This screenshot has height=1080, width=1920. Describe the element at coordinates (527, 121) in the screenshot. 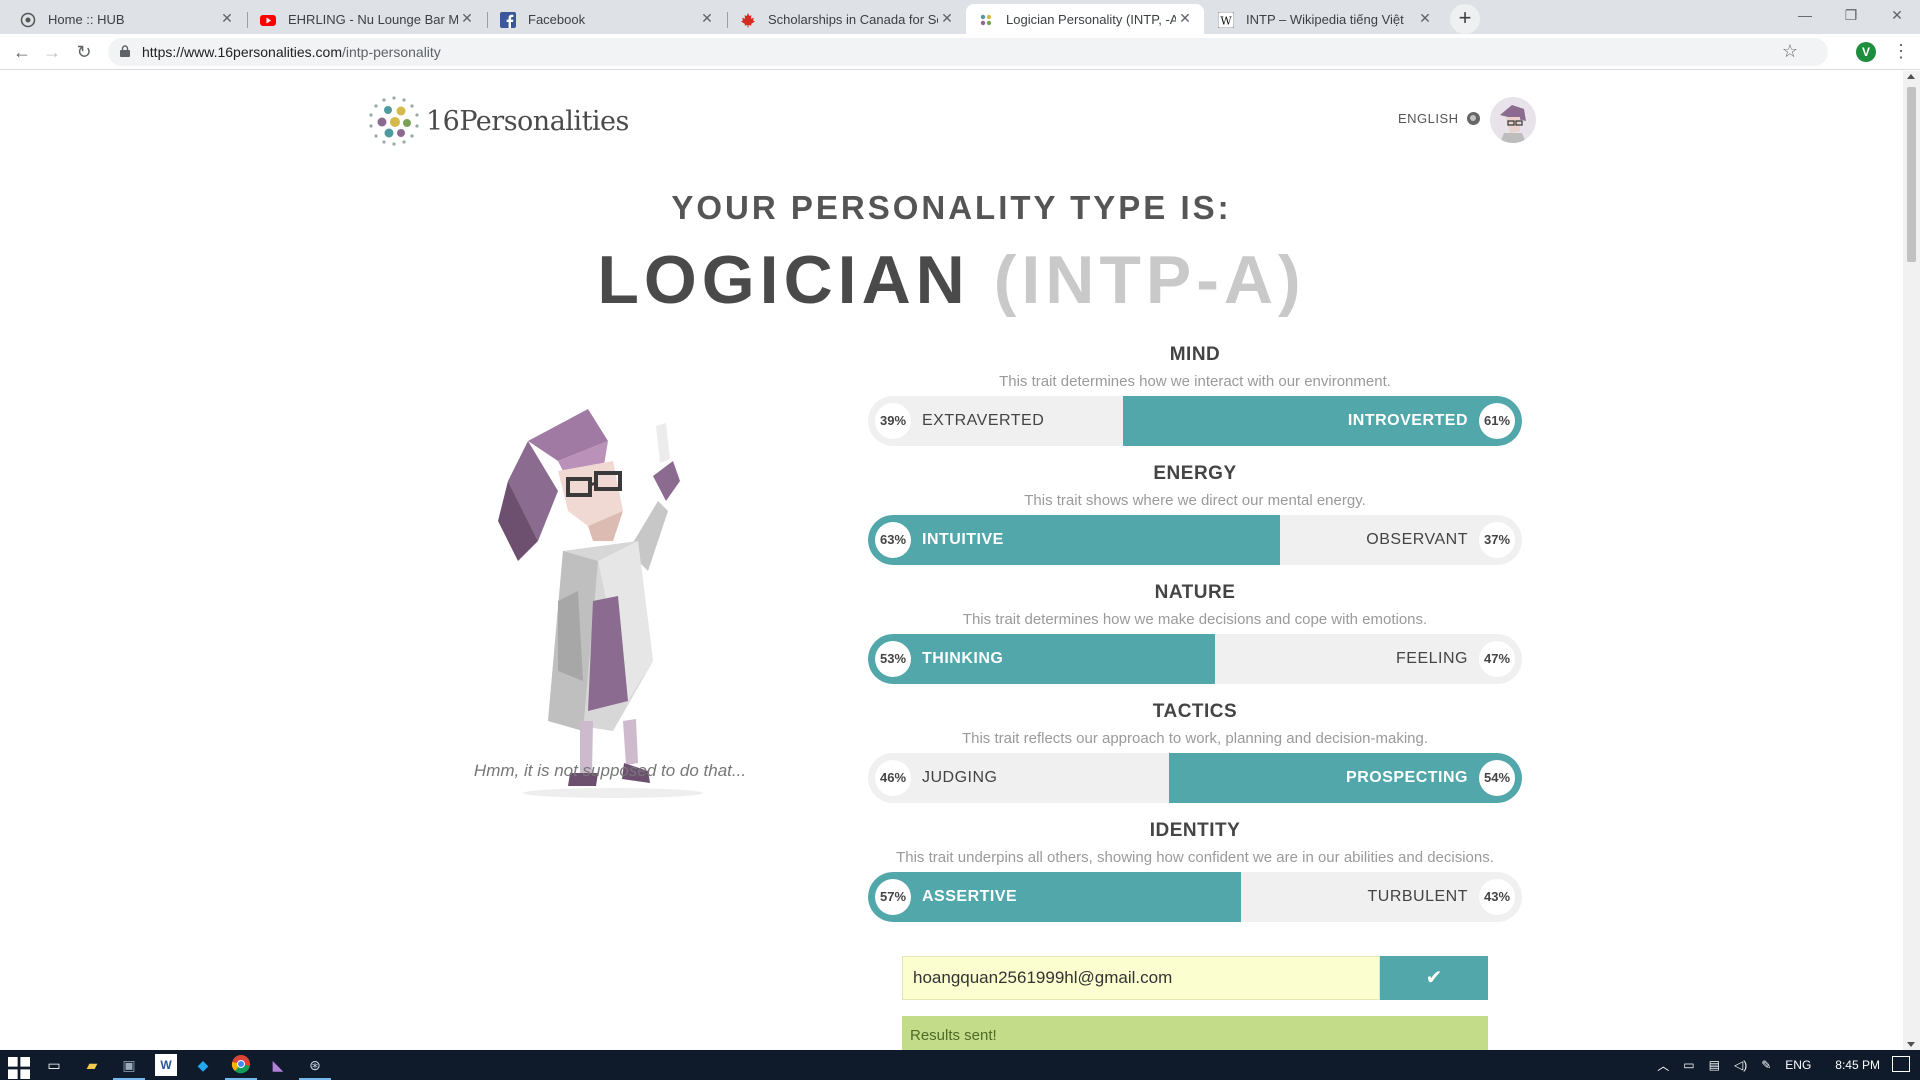

I see `logo-text: 16Personalities` at that location.